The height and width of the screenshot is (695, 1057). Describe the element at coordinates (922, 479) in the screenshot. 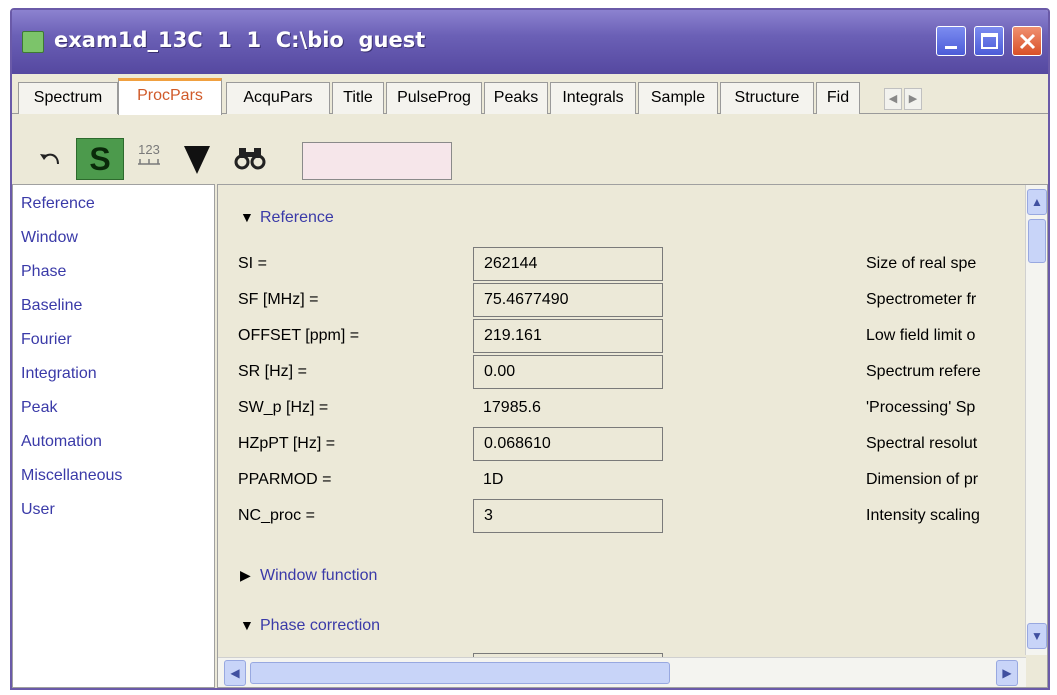

I see `param-description: Dimension of pr` at that location.